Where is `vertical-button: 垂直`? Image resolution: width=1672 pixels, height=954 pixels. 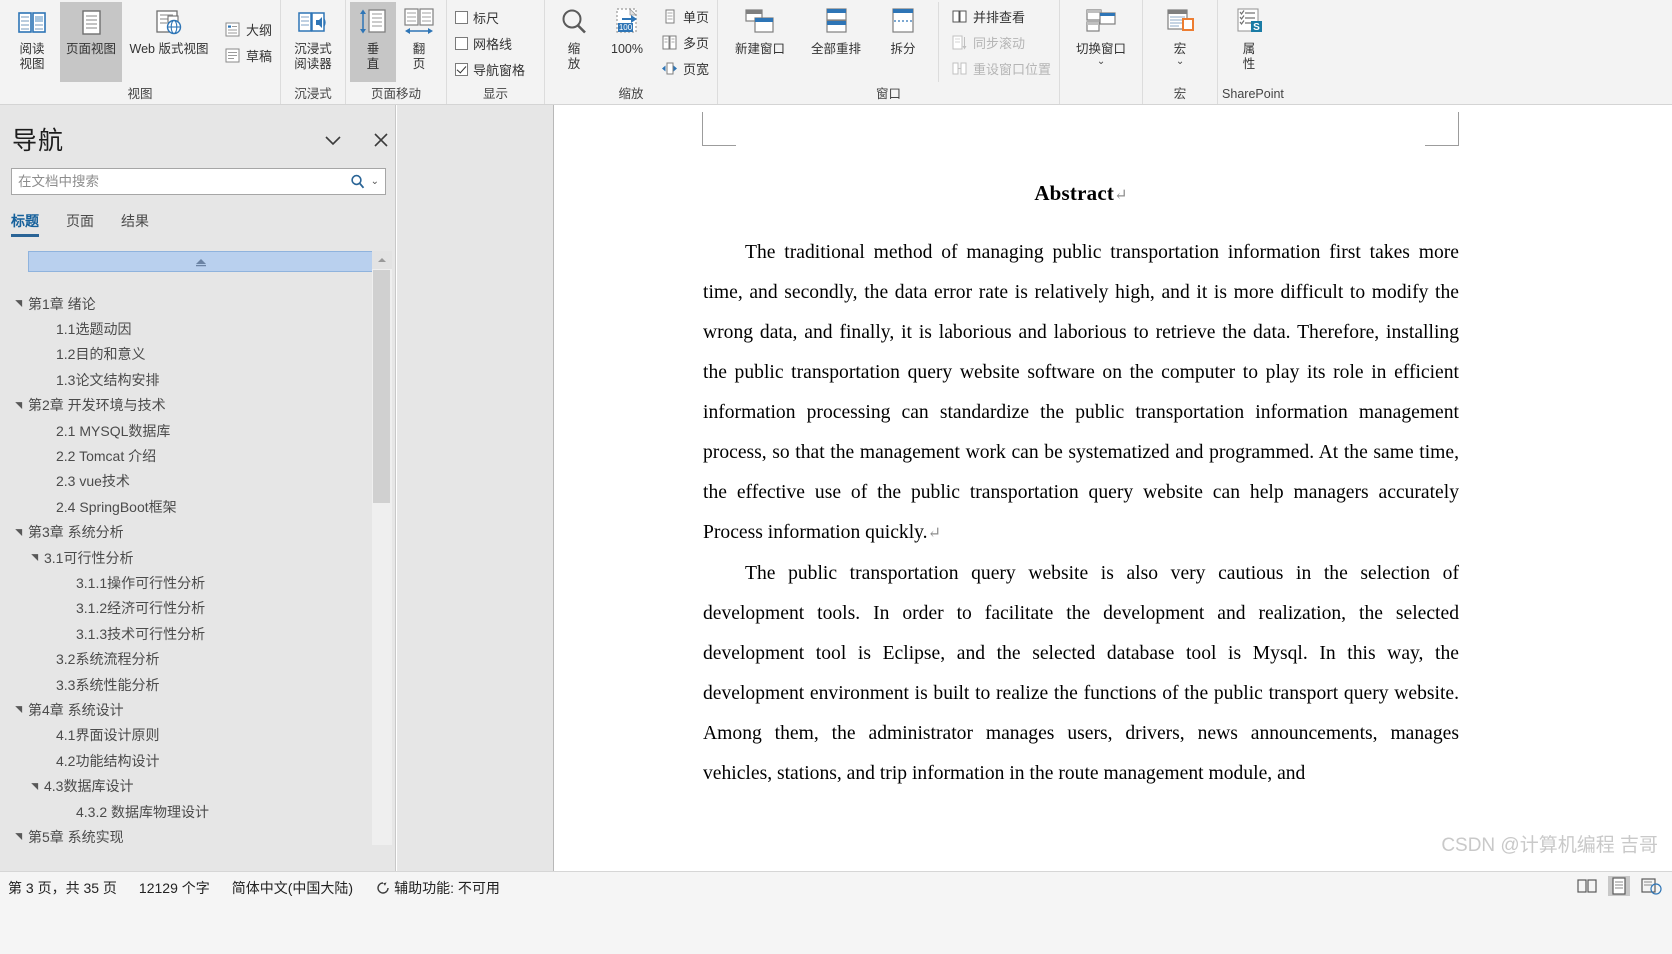 vertical-button: 垂直 is located at coordinates (373, 42).